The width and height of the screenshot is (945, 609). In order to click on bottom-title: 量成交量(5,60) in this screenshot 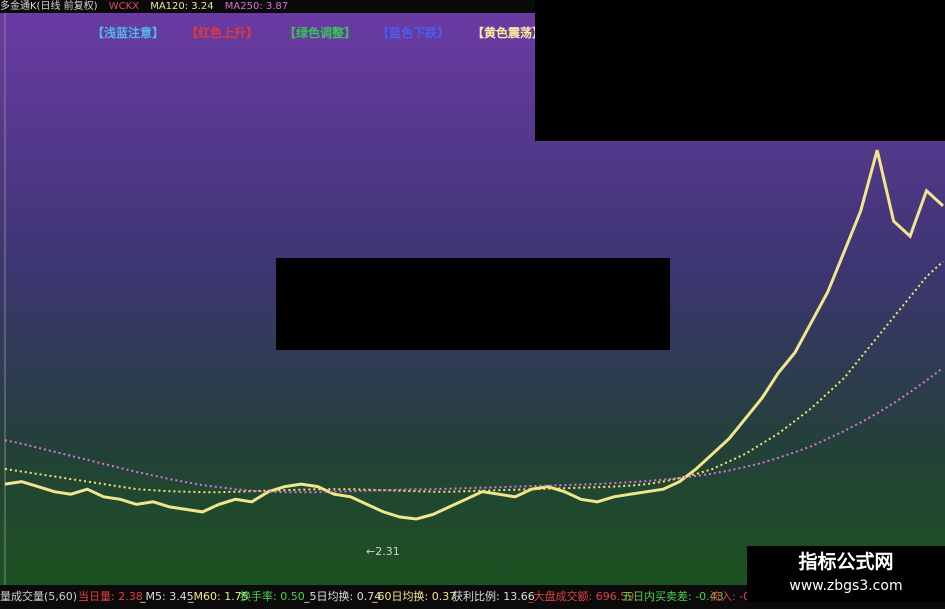, I will do `click(39, 596)`.